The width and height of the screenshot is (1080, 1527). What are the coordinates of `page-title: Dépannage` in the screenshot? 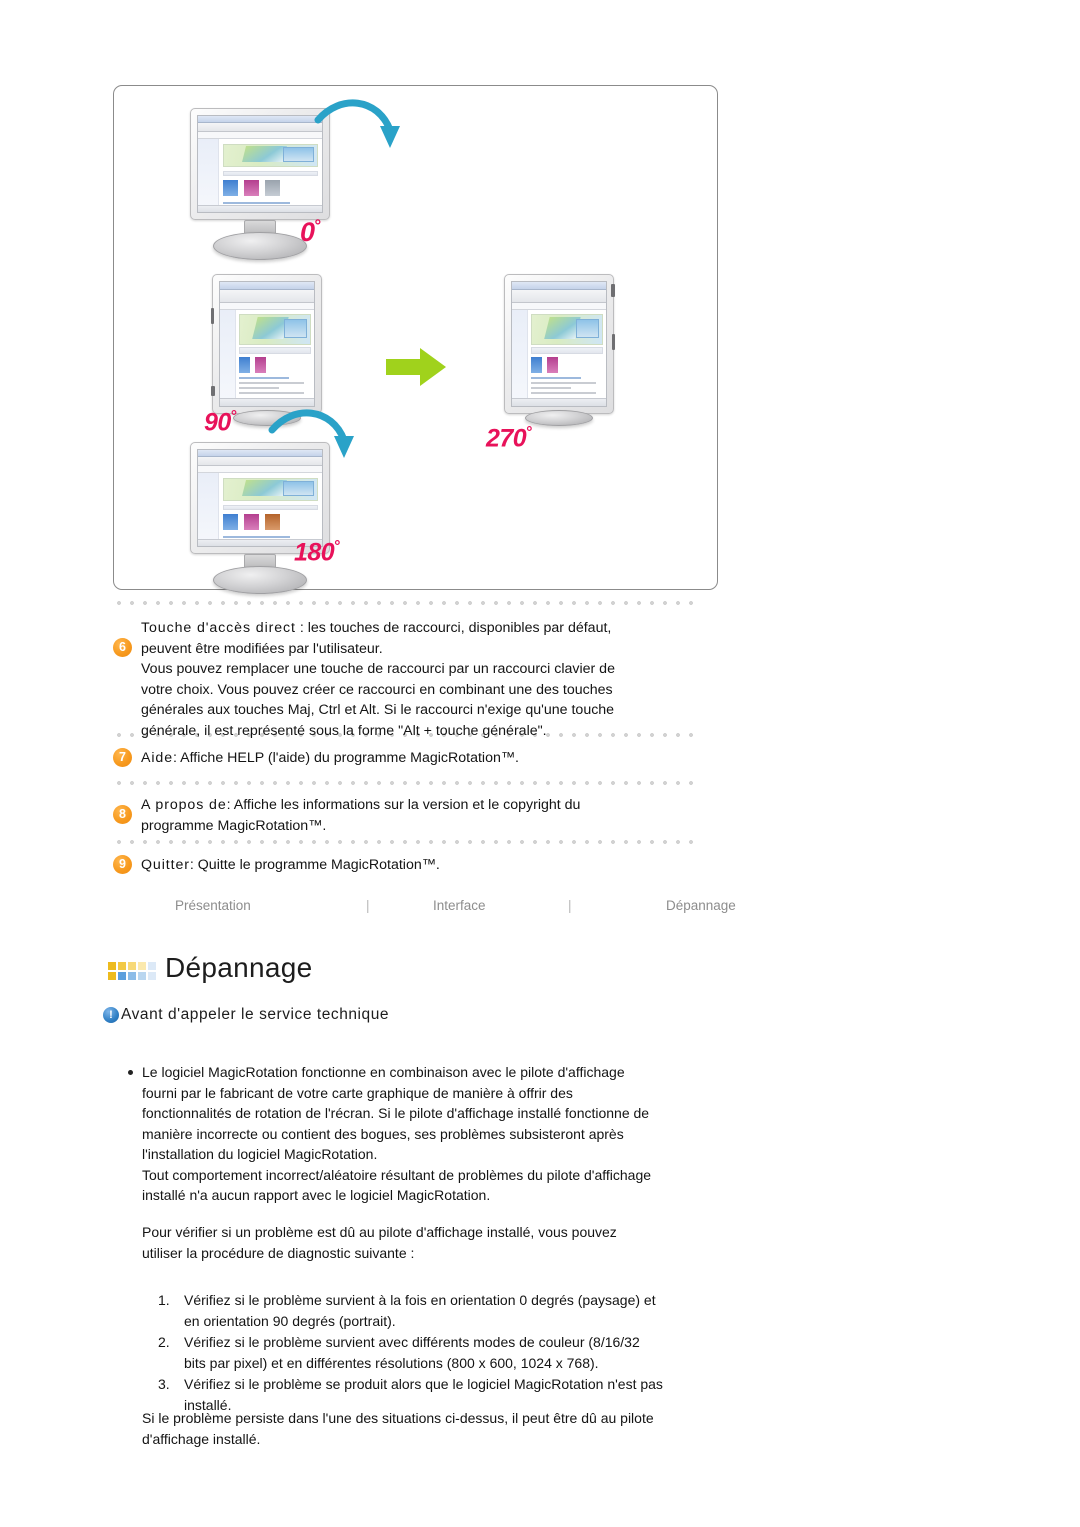 It's located at (239, 967).